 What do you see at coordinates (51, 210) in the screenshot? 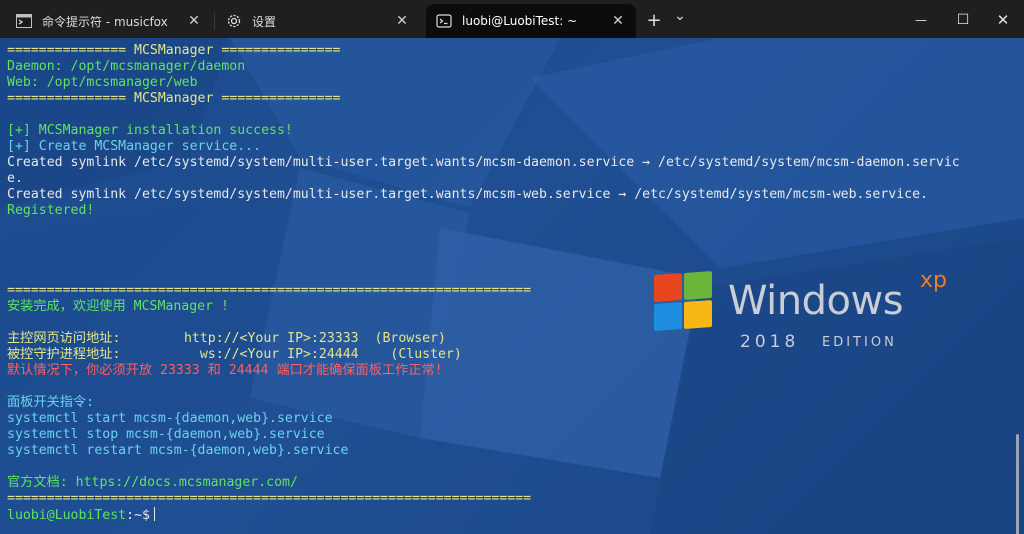
I see `terminal-line: Registered!` at bounding box center [51, 210].